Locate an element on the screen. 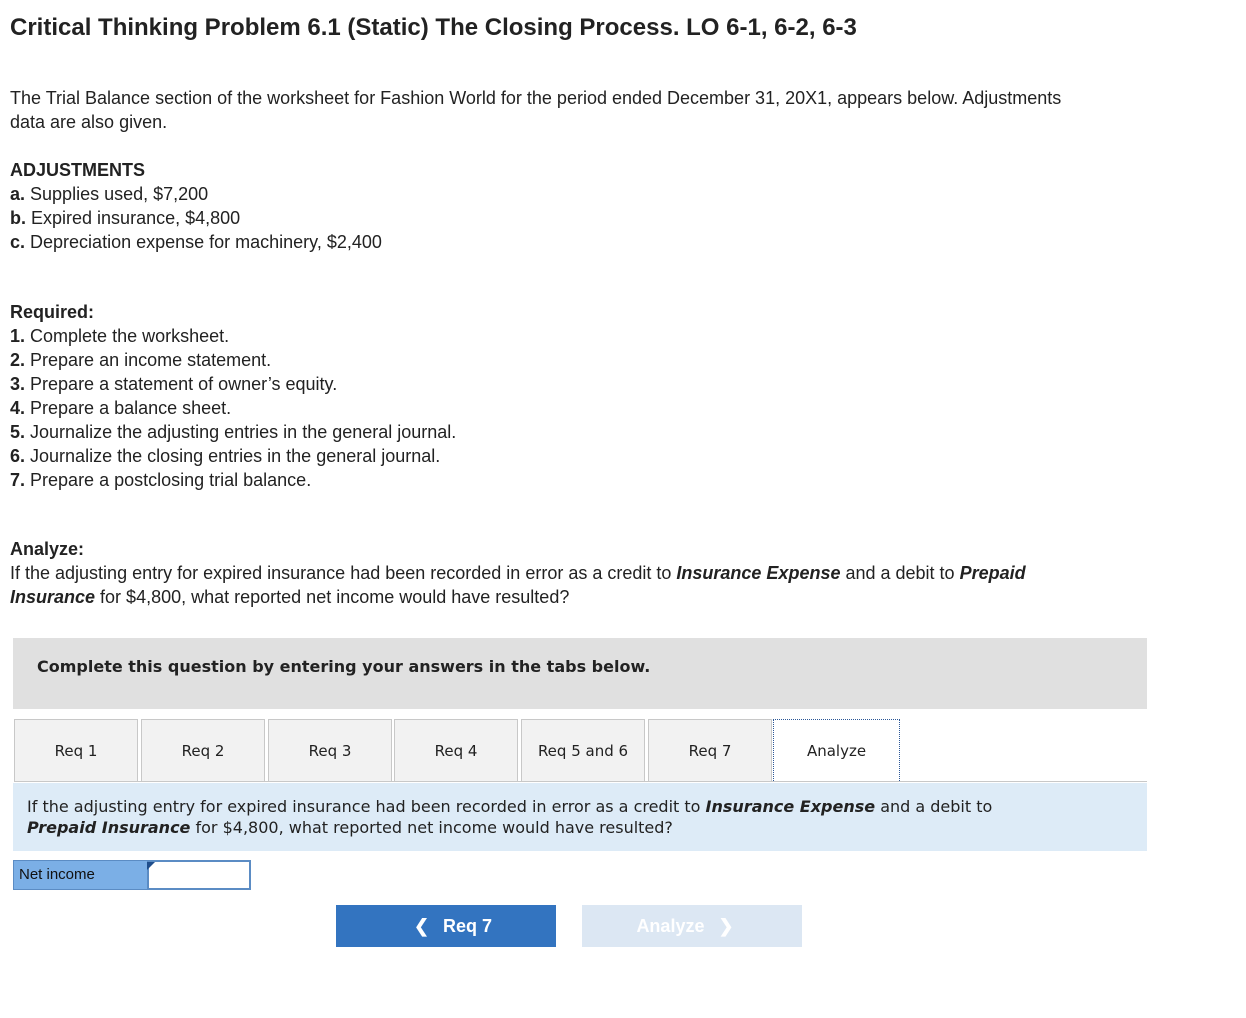  required-label: 3. is located at coordinates (18, 384).